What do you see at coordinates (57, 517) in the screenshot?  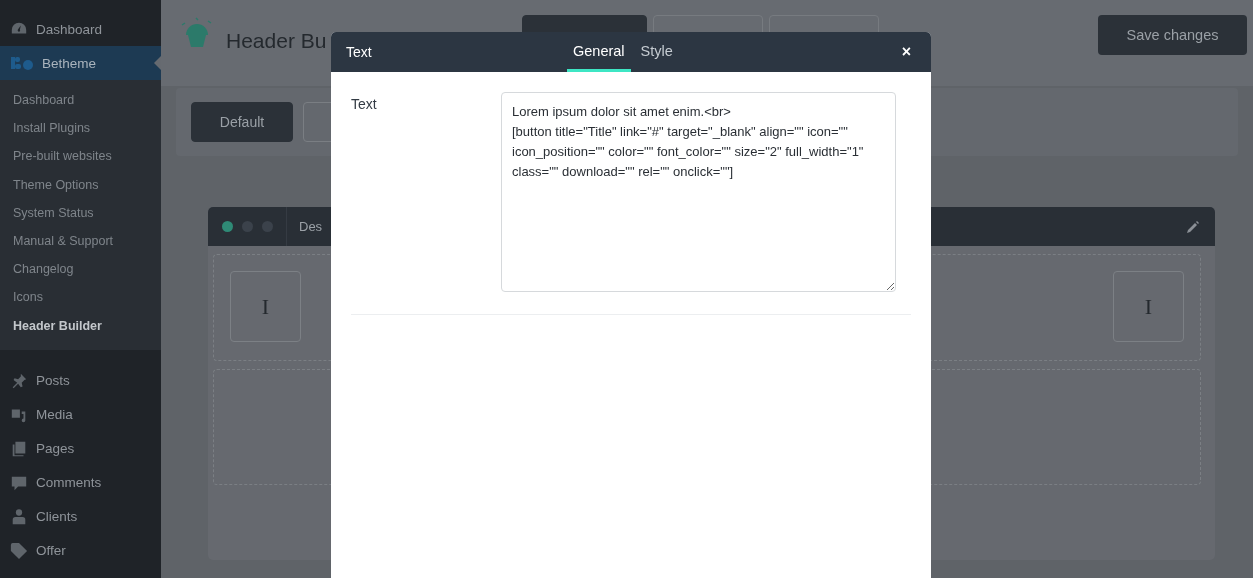 I see `menu-label: Clients` at bounding box center [57, 517].